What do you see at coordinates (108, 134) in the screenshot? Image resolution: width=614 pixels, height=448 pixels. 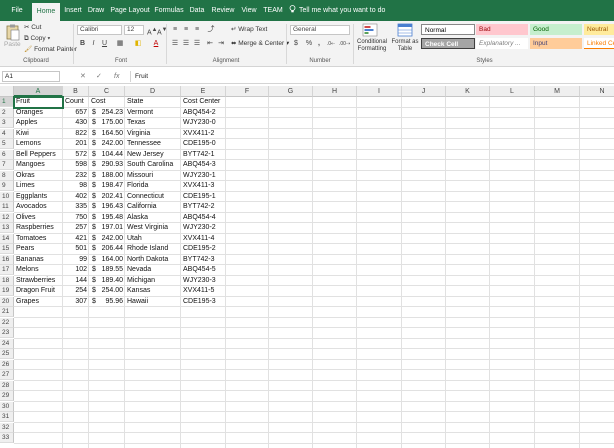 I see `data-cell: 164.50` at bounding box center [108, 134].